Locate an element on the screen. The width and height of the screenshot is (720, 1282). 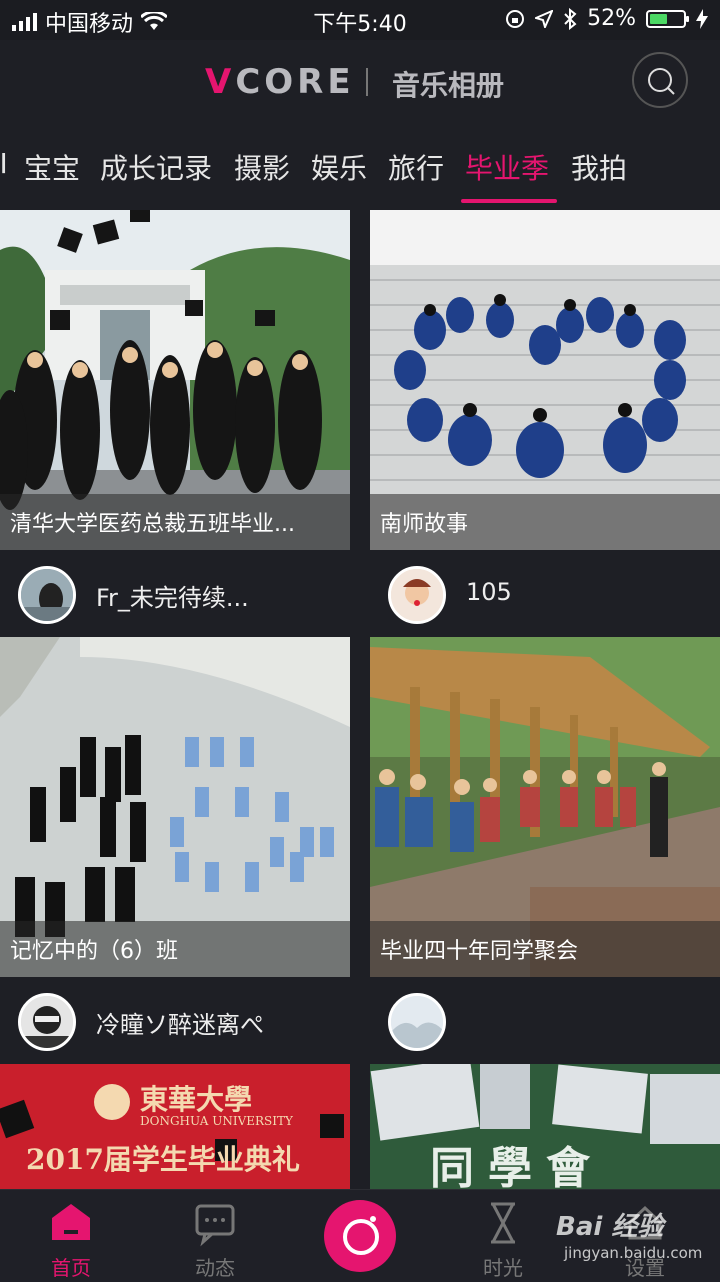
tab-time: 时光 is located at coordinates (503, 1239).